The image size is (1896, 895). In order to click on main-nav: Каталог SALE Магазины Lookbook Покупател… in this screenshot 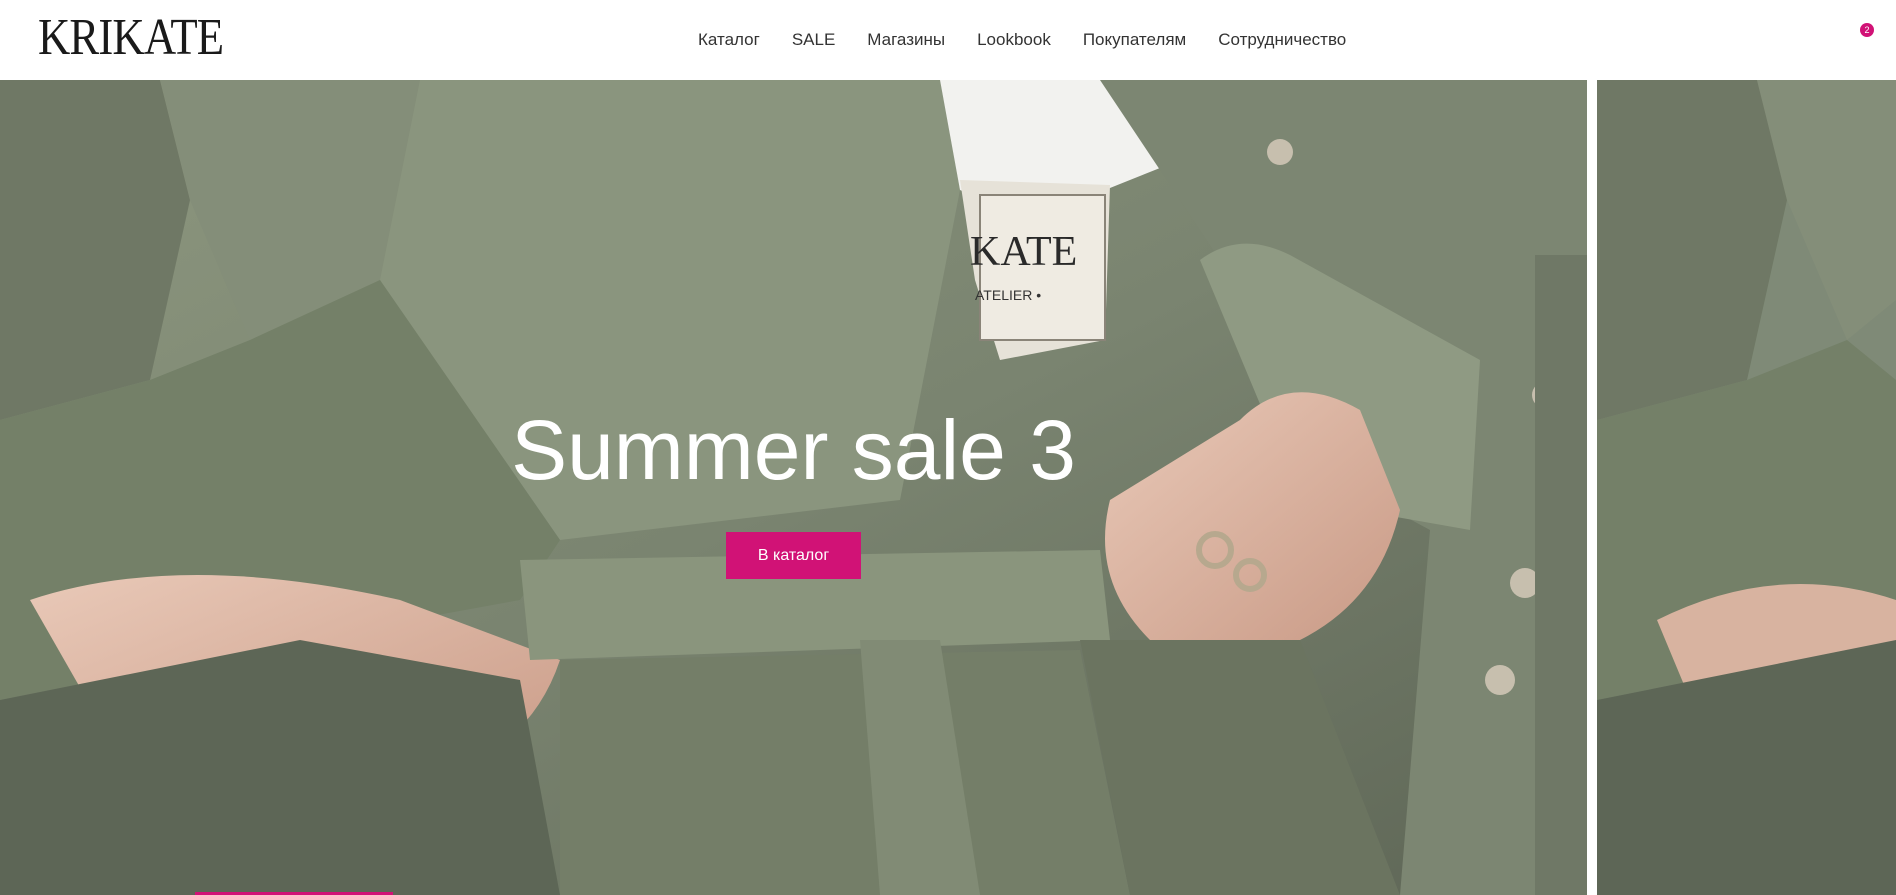, I will do `click(1038, 40)`.